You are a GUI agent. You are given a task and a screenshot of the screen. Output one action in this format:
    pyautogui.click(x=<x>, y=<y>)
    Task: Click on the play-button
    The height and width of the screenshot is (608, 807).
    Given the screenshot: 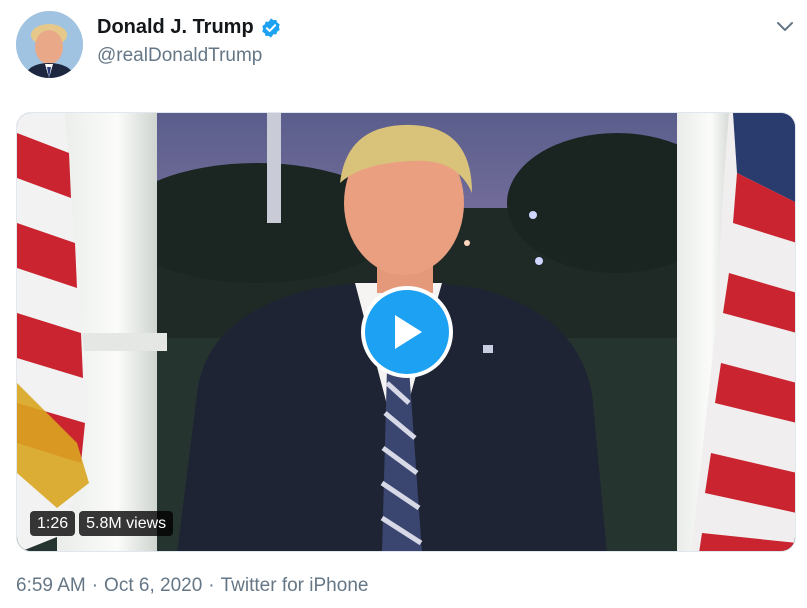 What is the action you would take?
    pyautogui.click(x=407, y=332)
    